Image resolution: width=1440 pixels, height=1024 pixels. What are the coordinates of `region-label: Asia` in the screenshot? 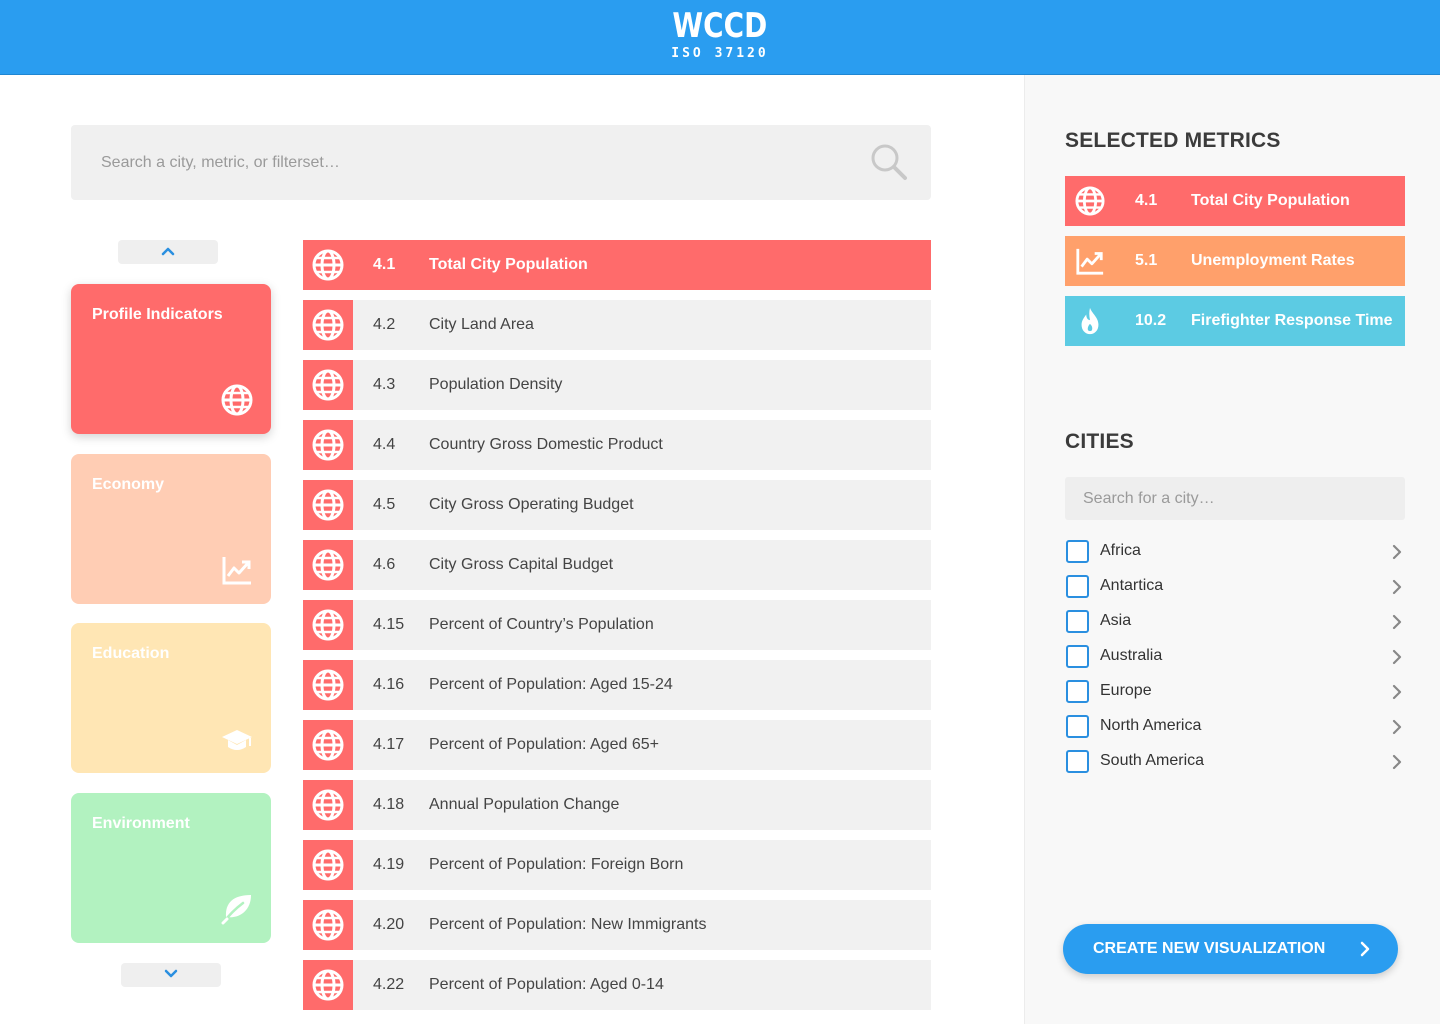 It's located at (1116, 620).